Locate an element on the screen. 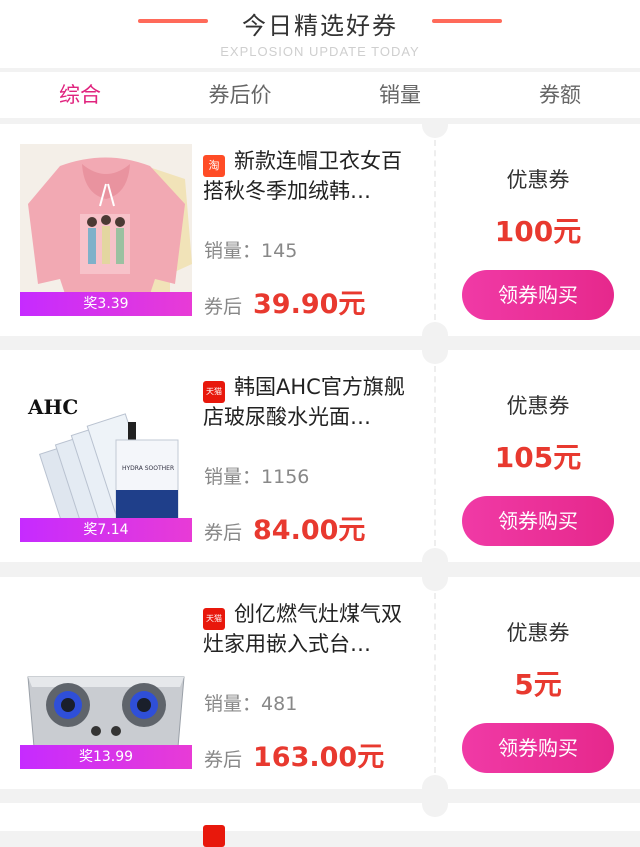 The width and height of the screenshot is (640, 847). tmall-icon is located at coordinates (214, 836).